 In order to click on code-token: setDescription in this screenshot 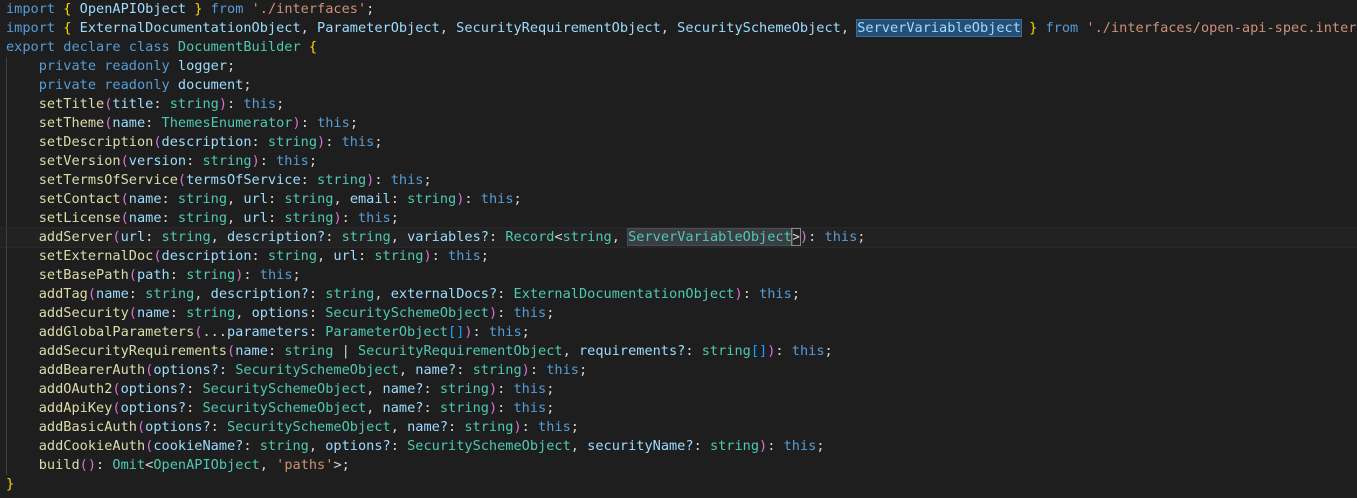, I will do `click(96, 142)`.